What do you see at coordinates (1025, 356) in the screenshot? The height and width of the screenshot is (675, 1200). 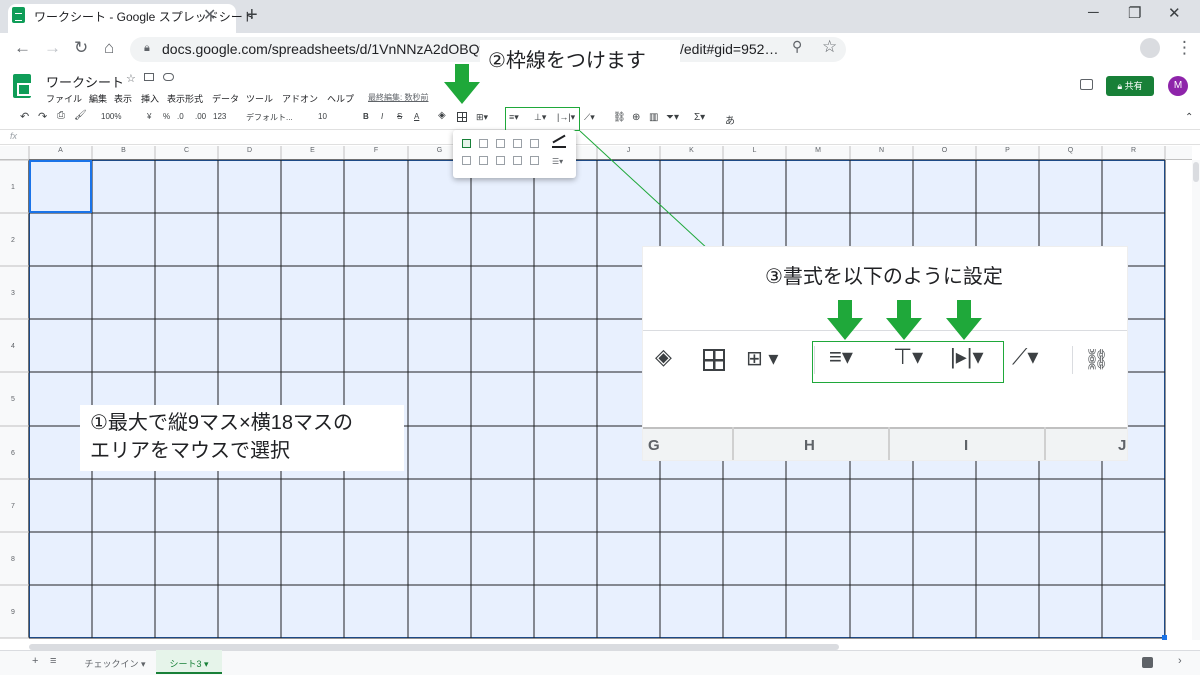 I see `zoom-text-rotate-icon: ⟋▾` at bounding box center [1025, 356].